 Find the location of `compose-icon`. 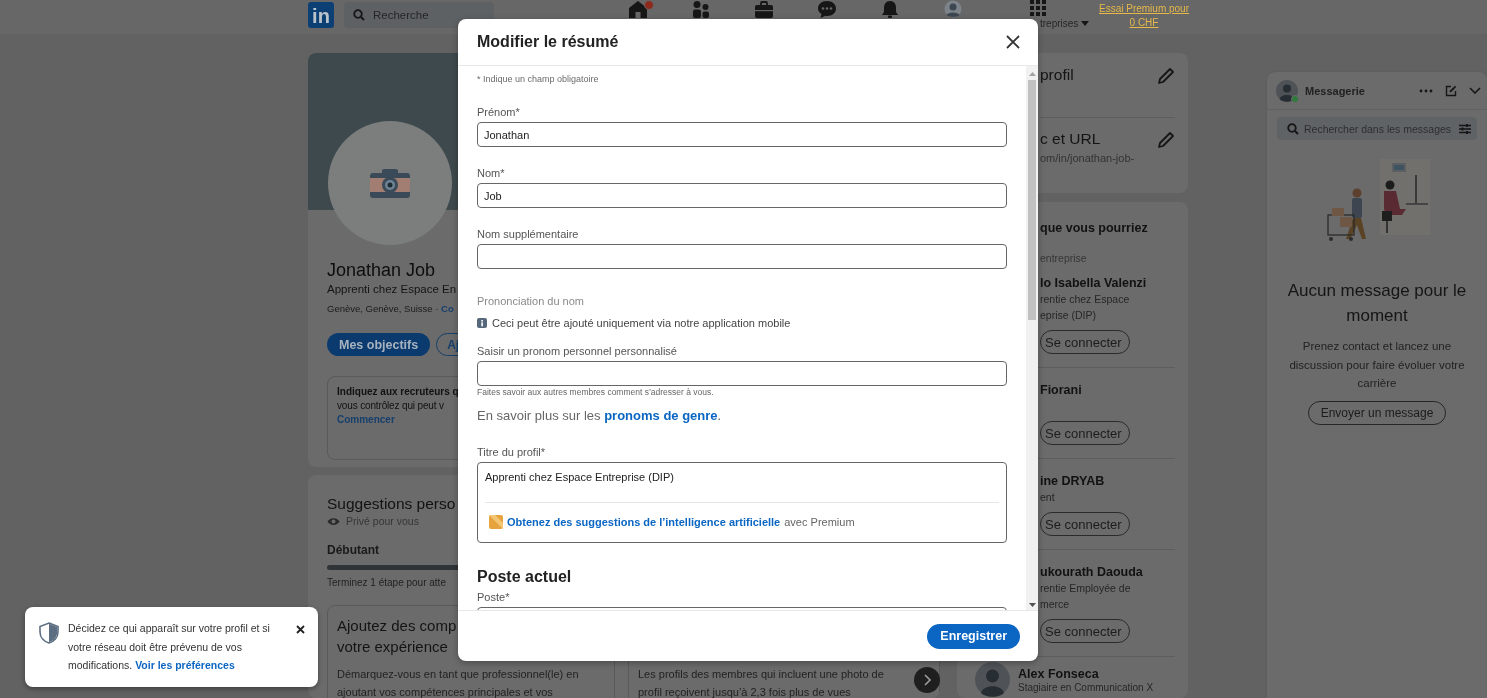

compose-icon is located at coordinates (1451, 90).